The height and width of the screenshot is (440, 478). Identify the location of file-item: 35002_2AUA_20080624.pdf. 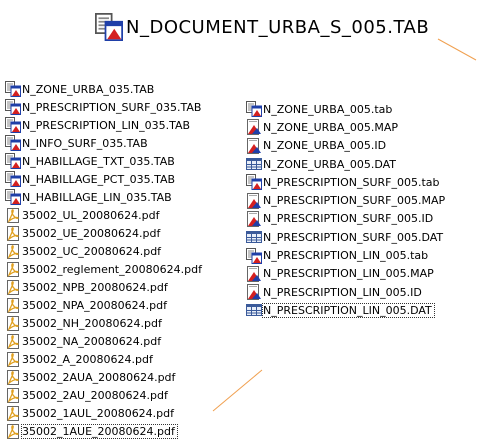
(103, 377).